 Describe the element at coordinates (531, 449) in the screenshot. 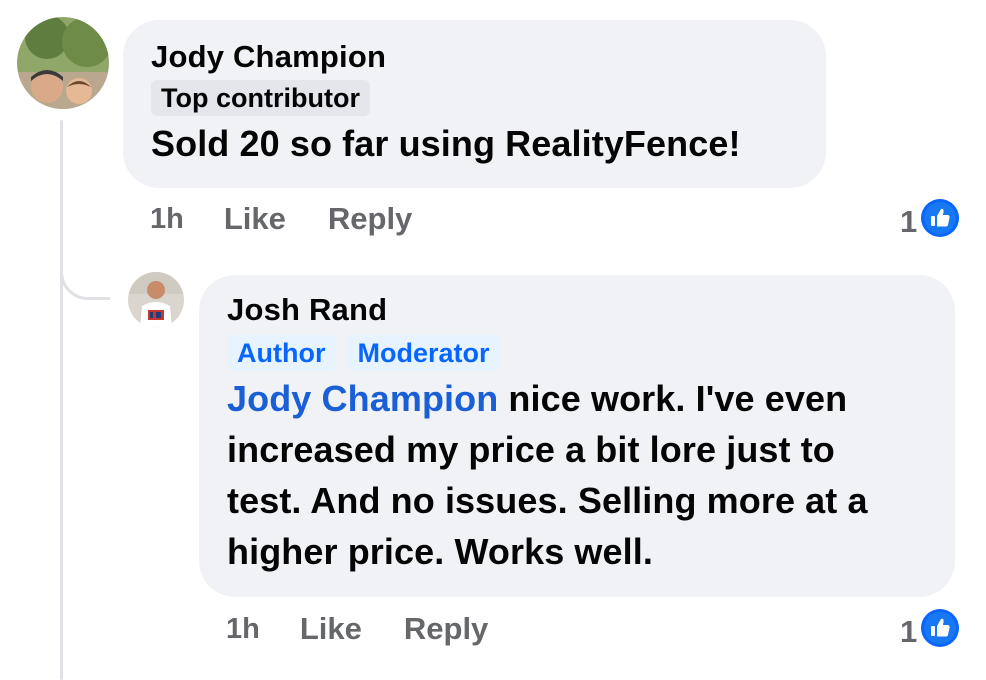

I see `comment-text-line: increased my price a bit lore just to` at that location.